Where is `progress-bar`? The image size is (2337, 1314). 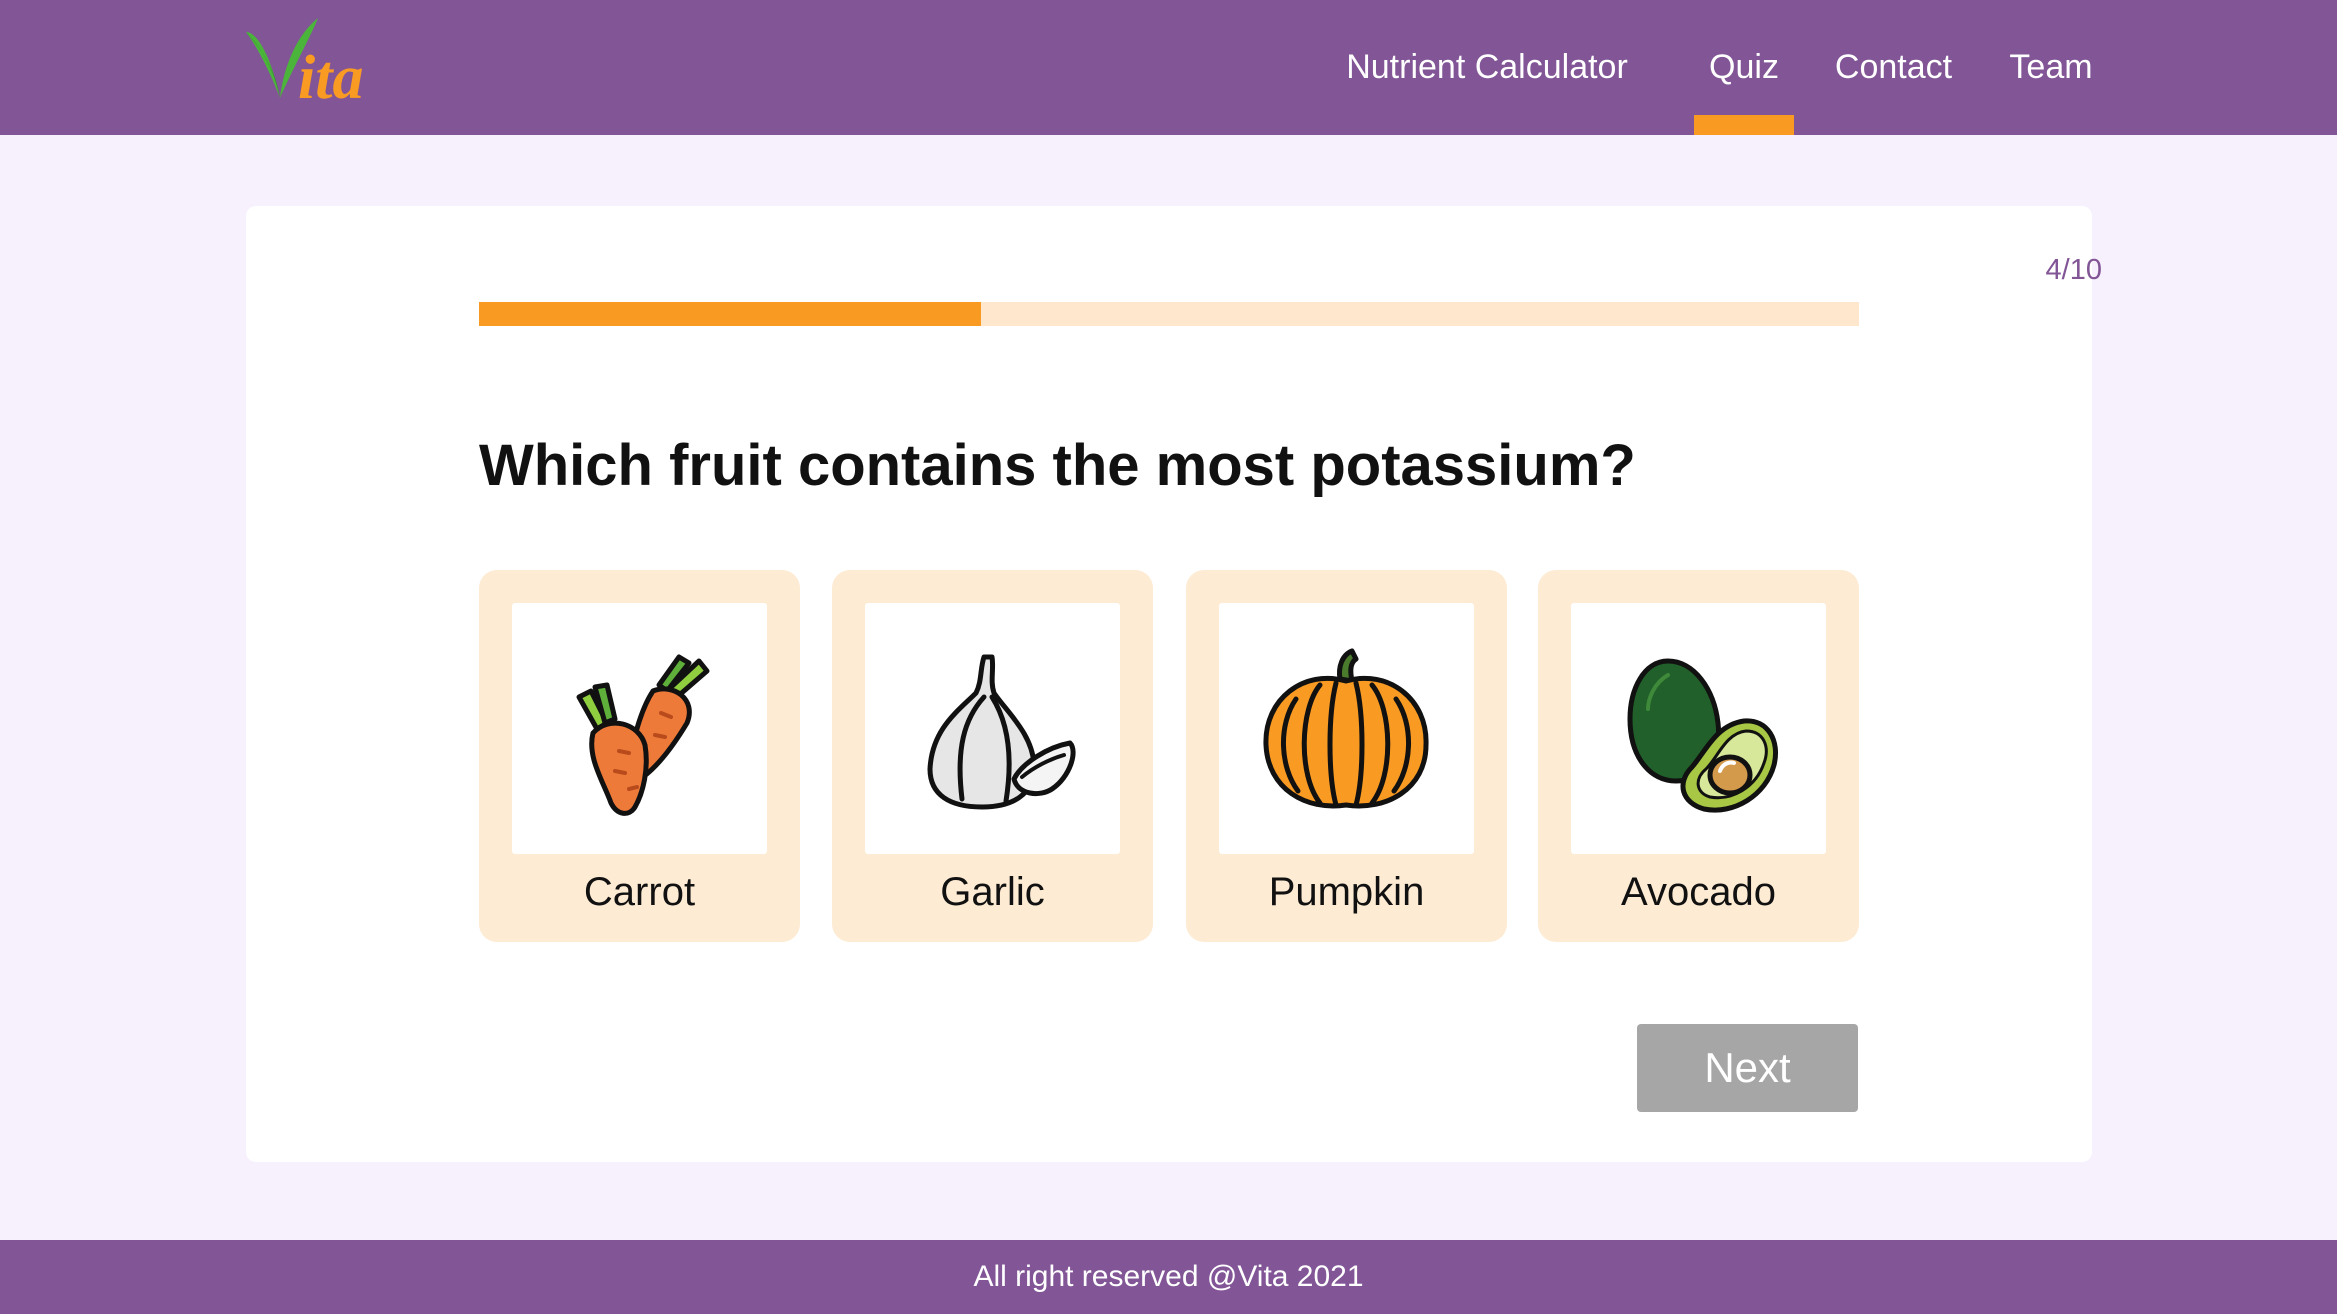 progress-bar is located at coordinates (1169, 314).